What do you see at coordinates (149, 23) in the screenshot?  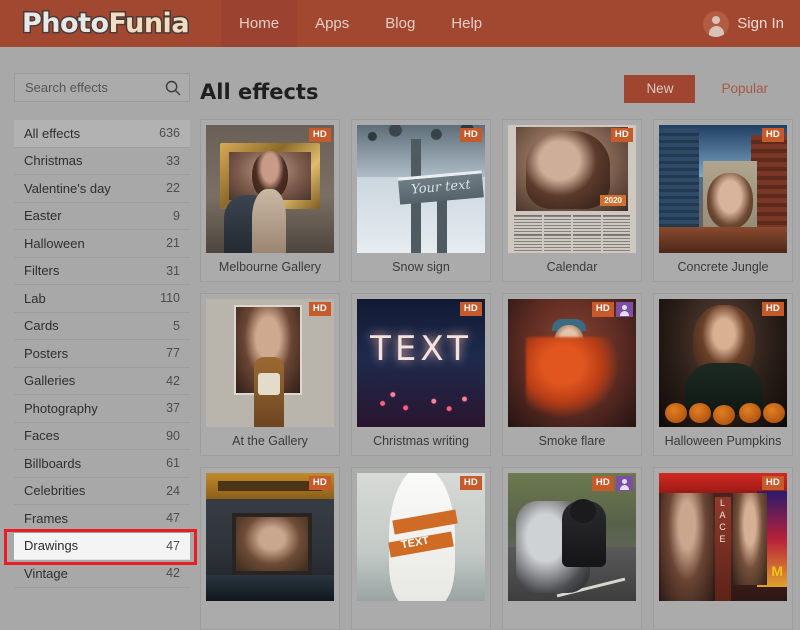 I see `logo-text-funia: Funia` at bounding box center [149, 23].